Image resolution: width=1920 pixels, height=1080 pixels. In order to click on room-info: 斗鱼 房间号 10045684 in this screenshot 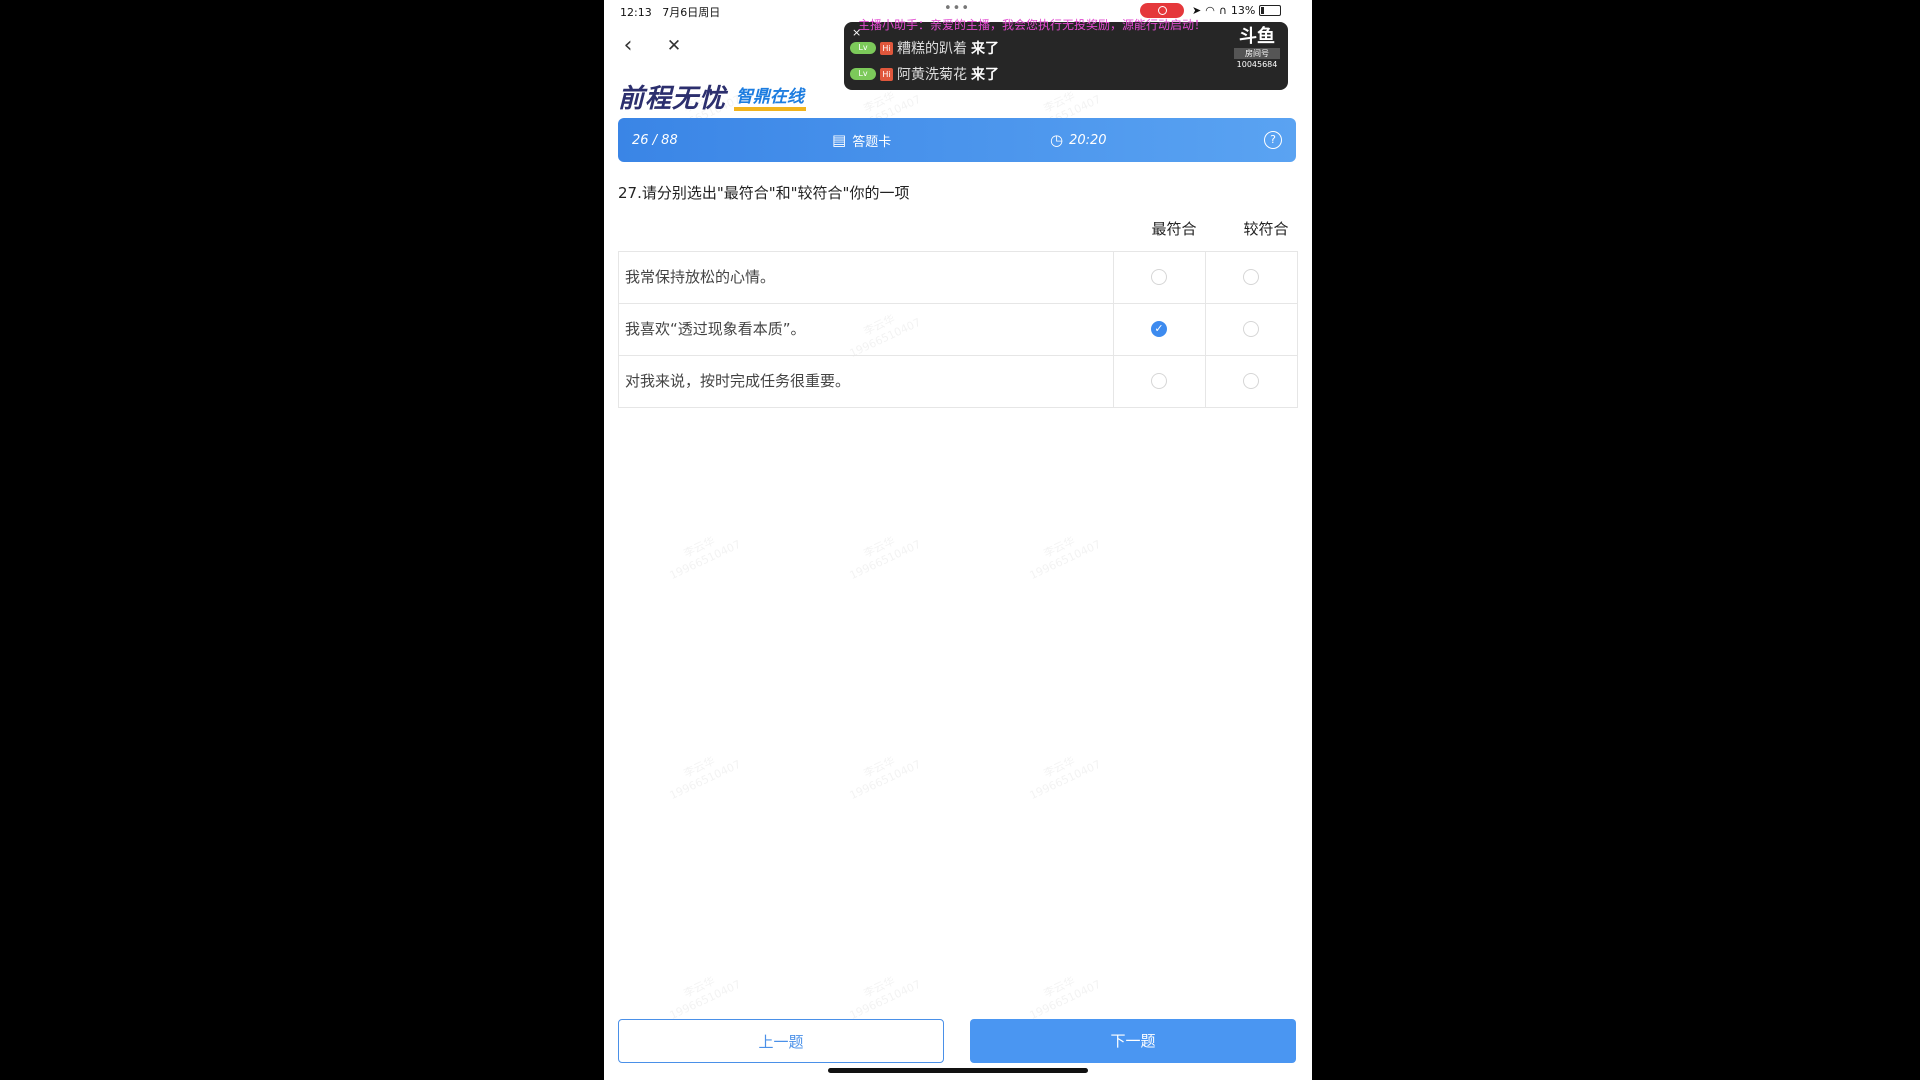, I will do `click(1257, 48)`.